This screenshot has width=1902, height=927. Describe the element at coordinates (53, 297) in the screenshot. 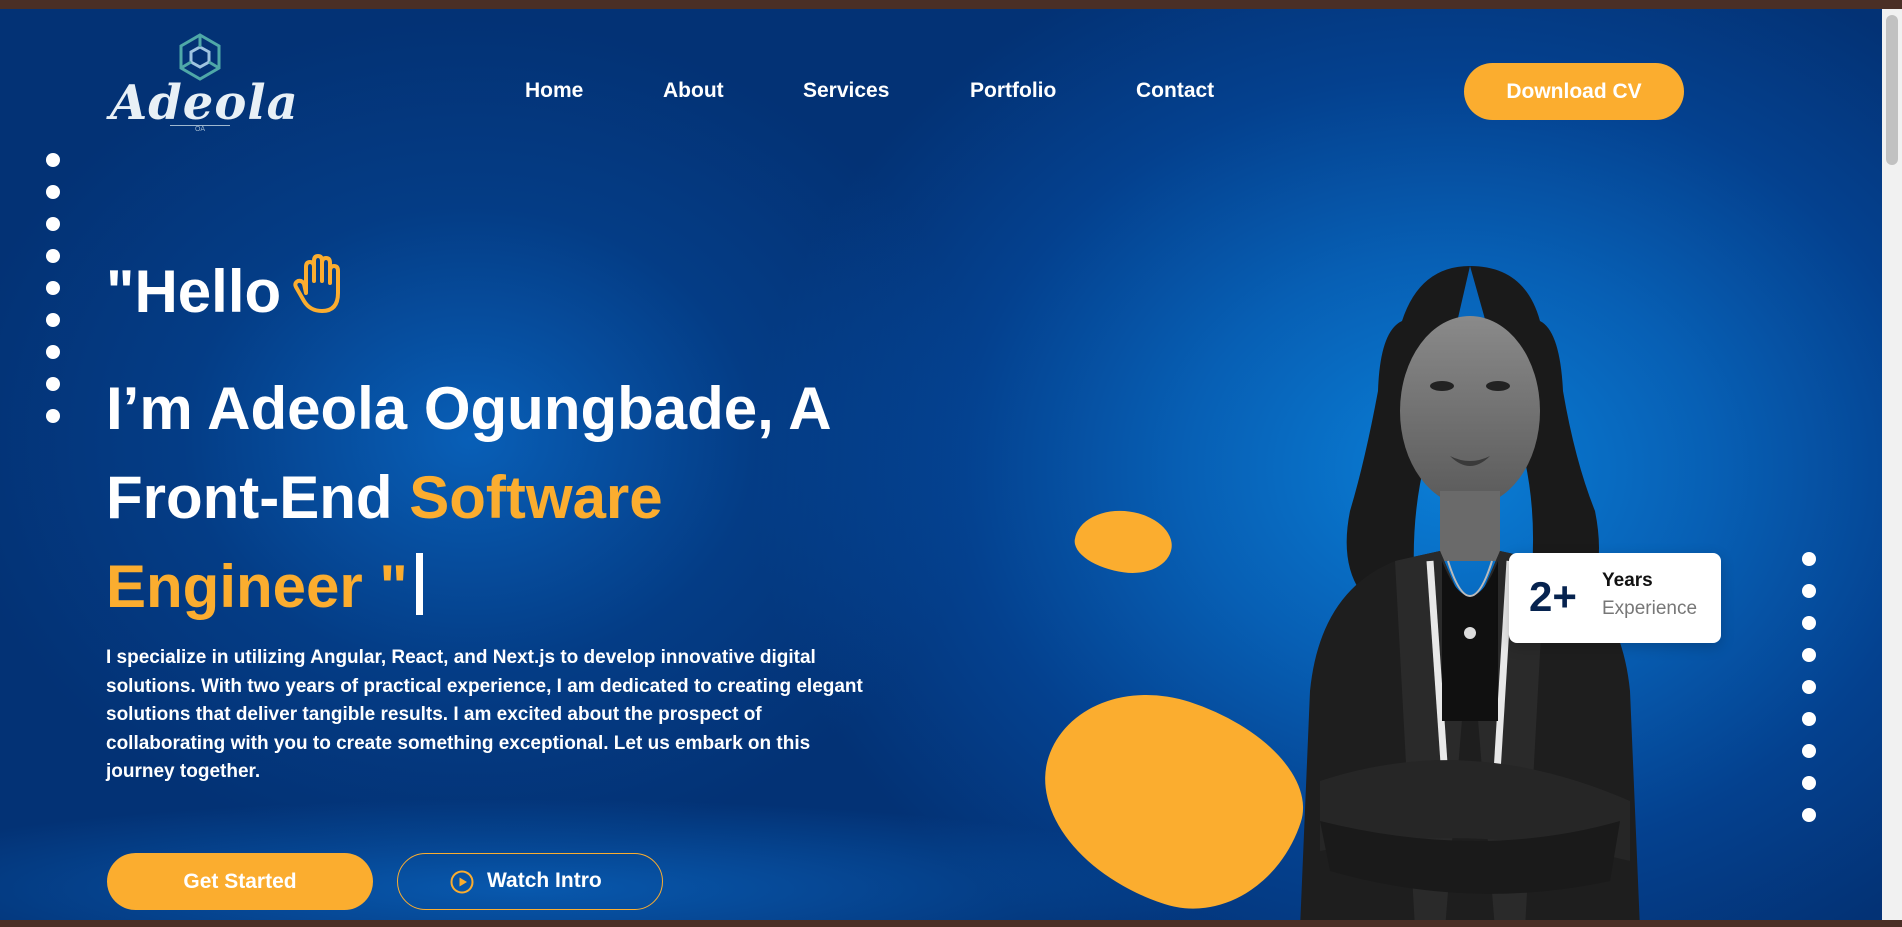

I see `decorative-dots-left` at that location.